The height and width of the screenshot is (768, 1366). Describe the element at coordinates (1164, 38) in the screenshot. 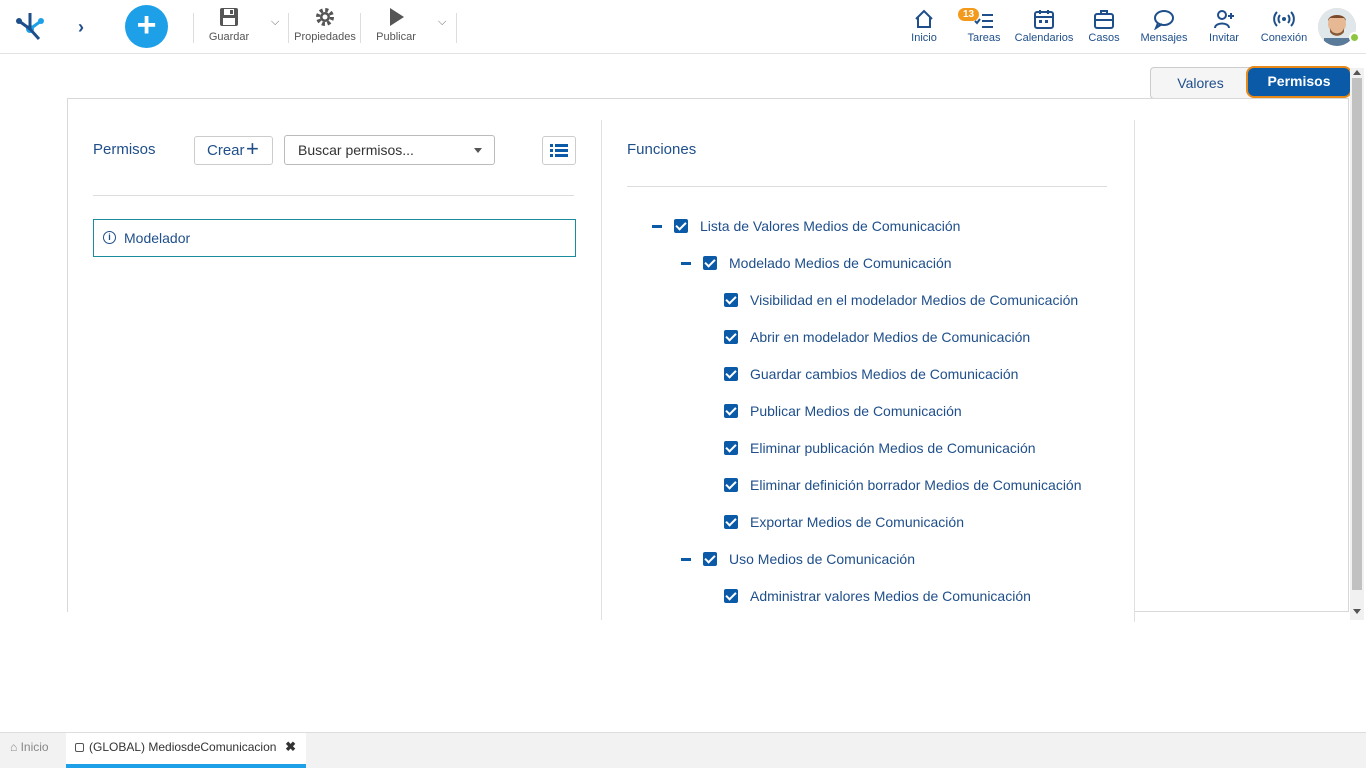

I see `nav-mensajes-label: Mensajes` at that location.